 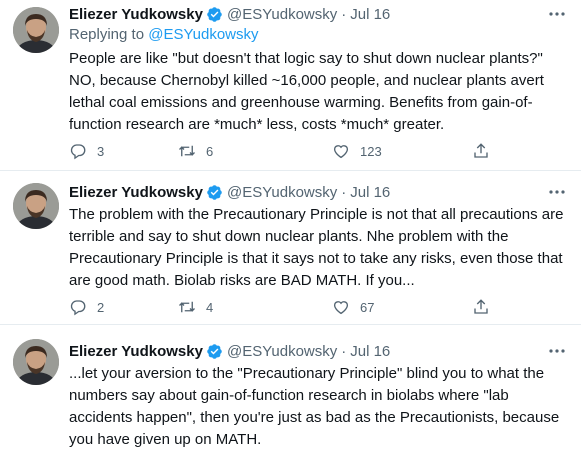 I want to click on replying-to-label: Replying to, so click(x=109, y=34).